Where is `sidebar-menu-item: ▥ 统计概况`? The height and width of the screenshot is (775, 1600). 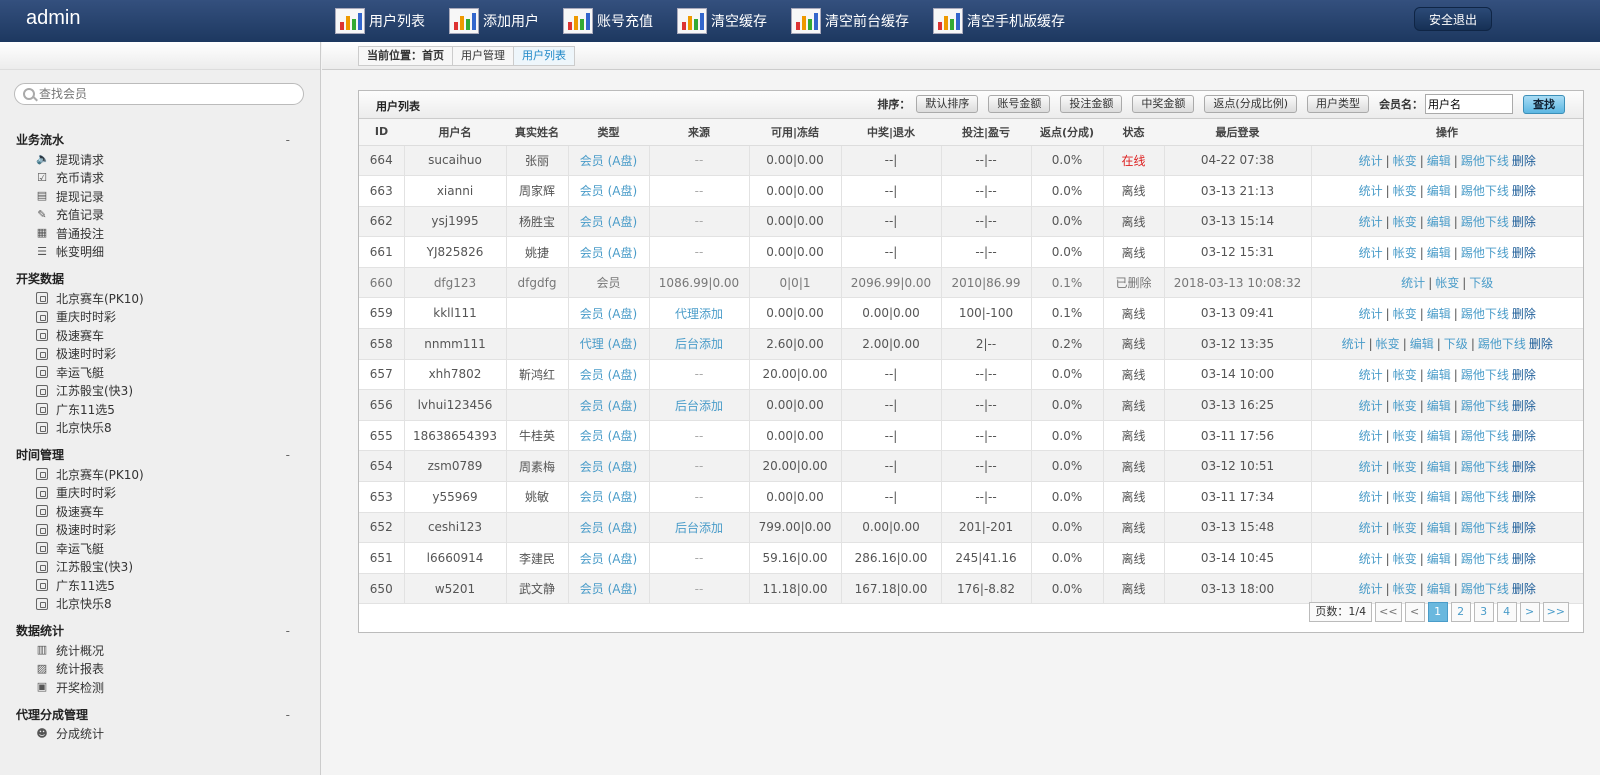 sidebar-menu-item: ▥ 统计概况 is located at coordinates (160, 650).